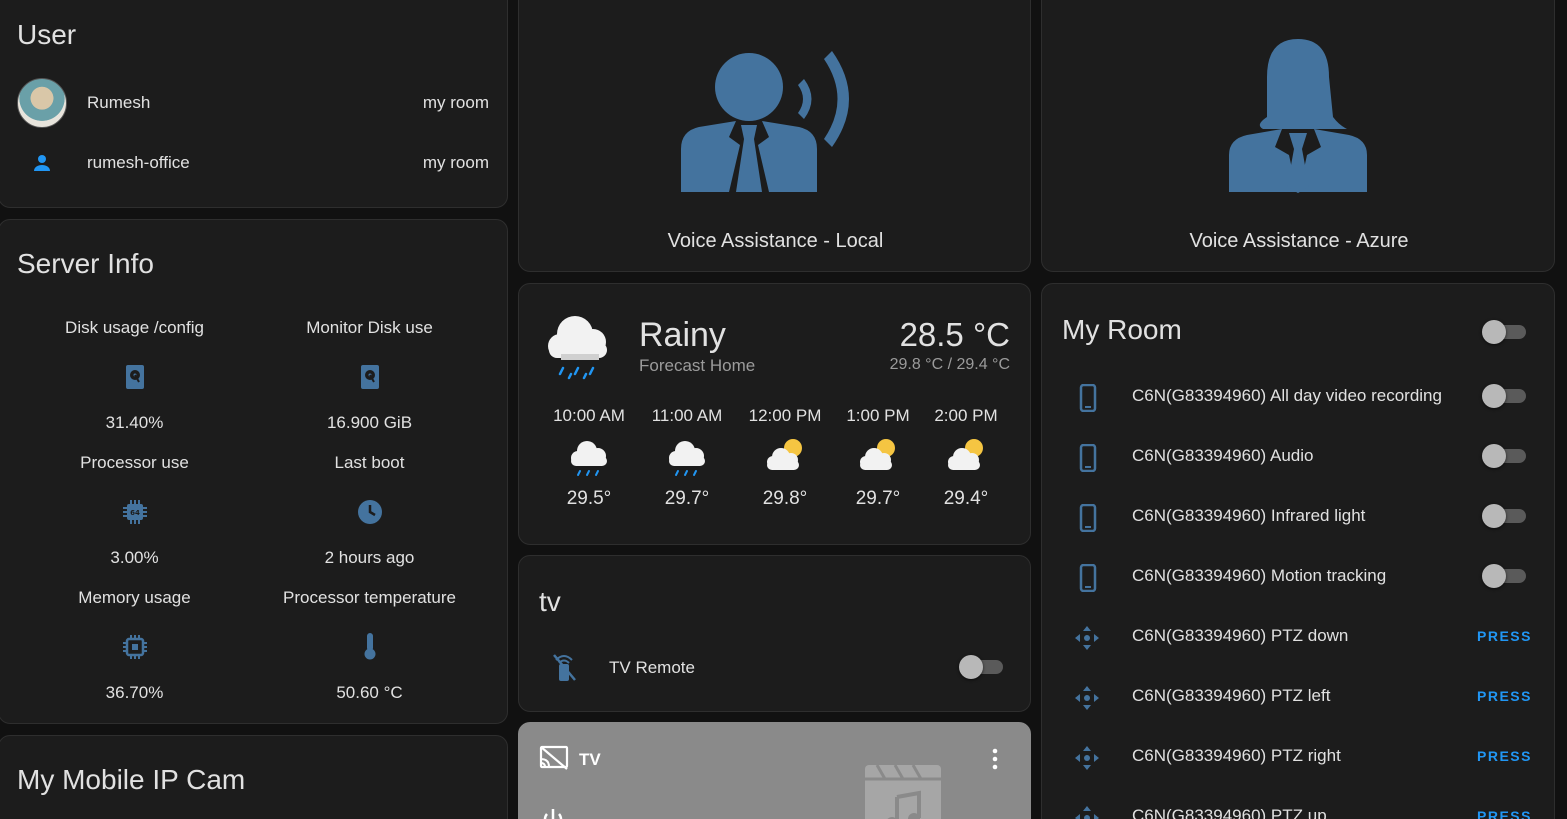 The width and height of the screenshot is (1567, 819). I want to click on tv-card: tv TV Remote, so click(774, 633).